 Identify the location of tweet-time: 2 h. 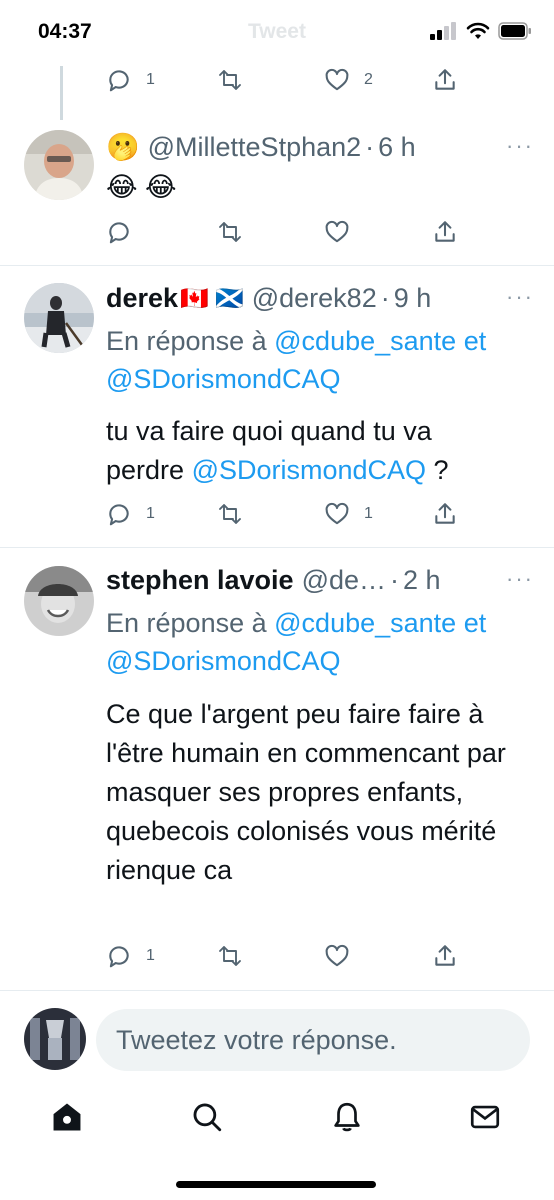
(422, 579).